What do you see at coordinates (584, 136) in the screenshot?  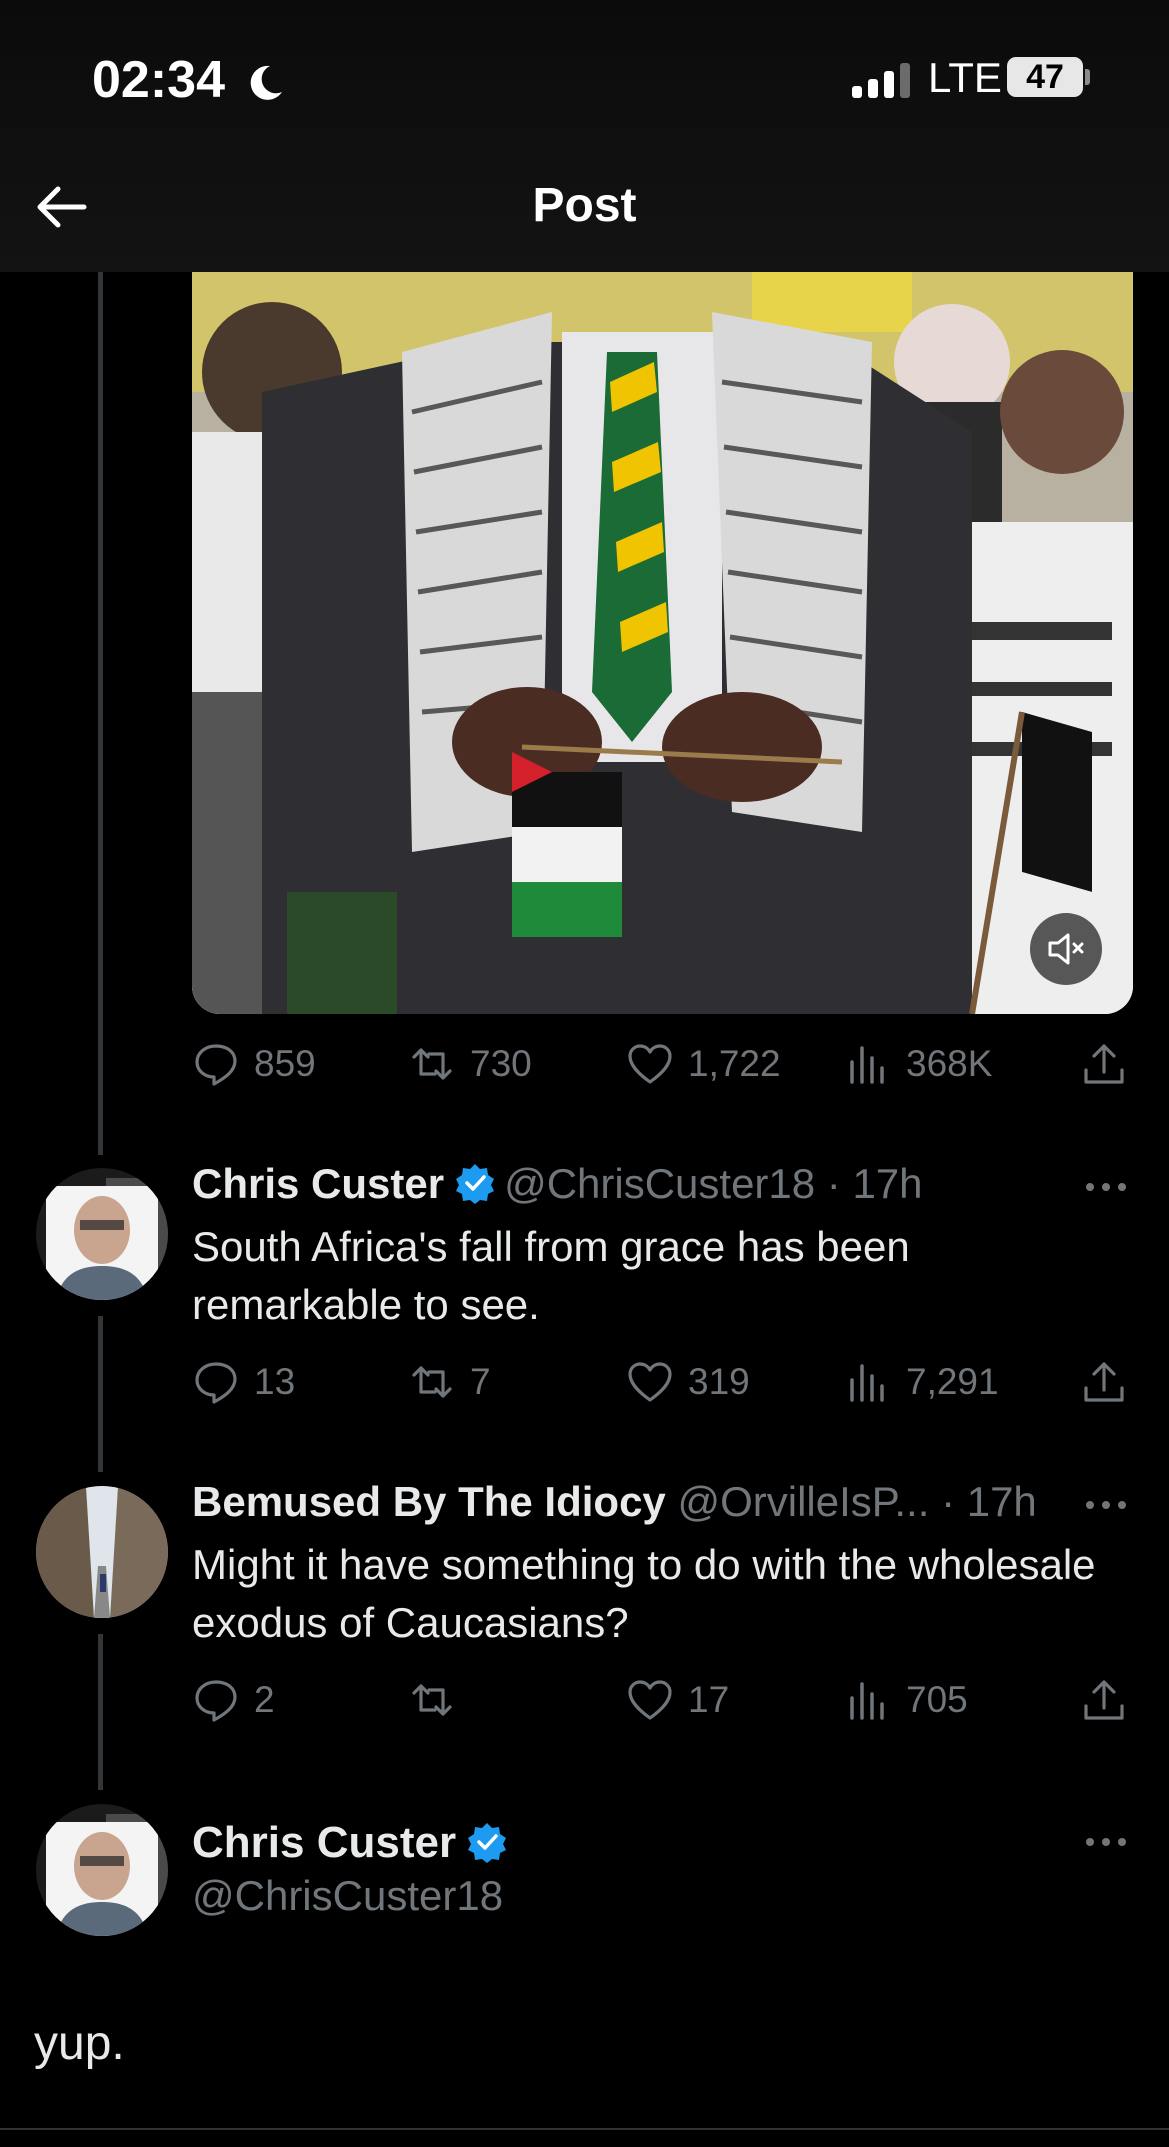 I see `top-bar: 02:34 LTE 47 Post` at bounding box center [584, 136].